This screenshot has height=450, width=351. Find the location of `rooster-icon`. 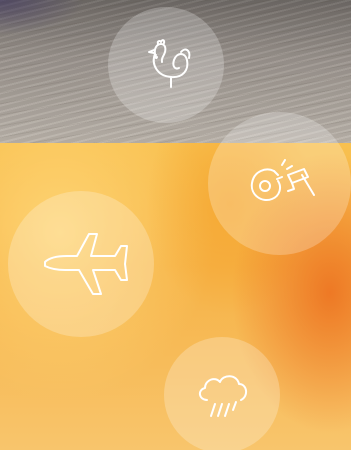

rooster-icon is located at coordinates (169, 63).